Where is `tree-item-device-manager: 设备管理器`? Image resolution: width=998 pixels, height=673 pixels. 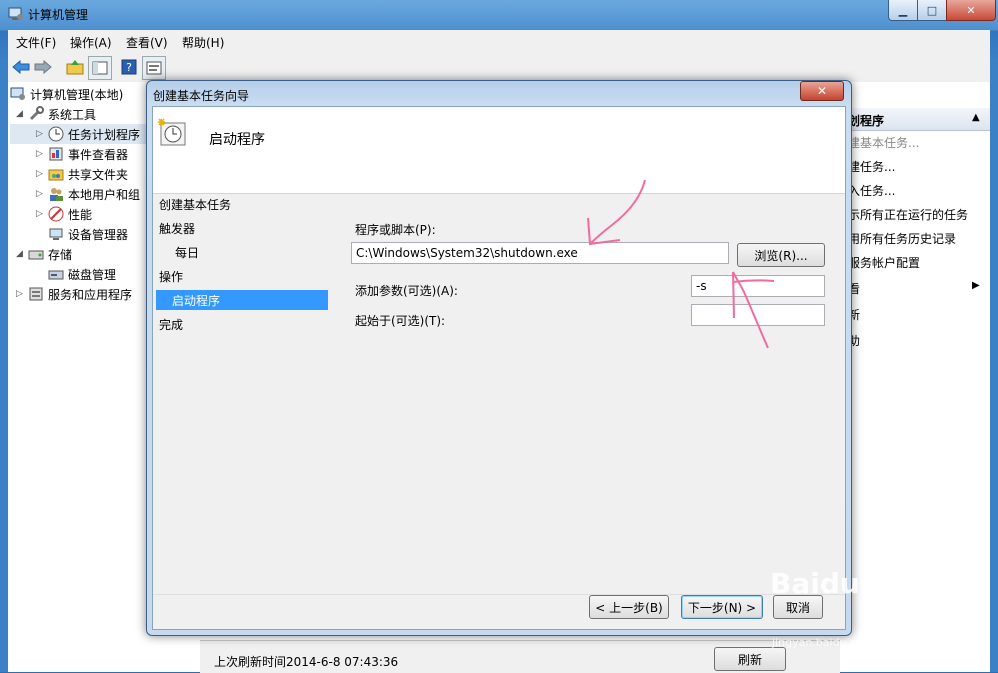
tree-item-device-manager: 设备管理器 is located at coordinates (80, 234).